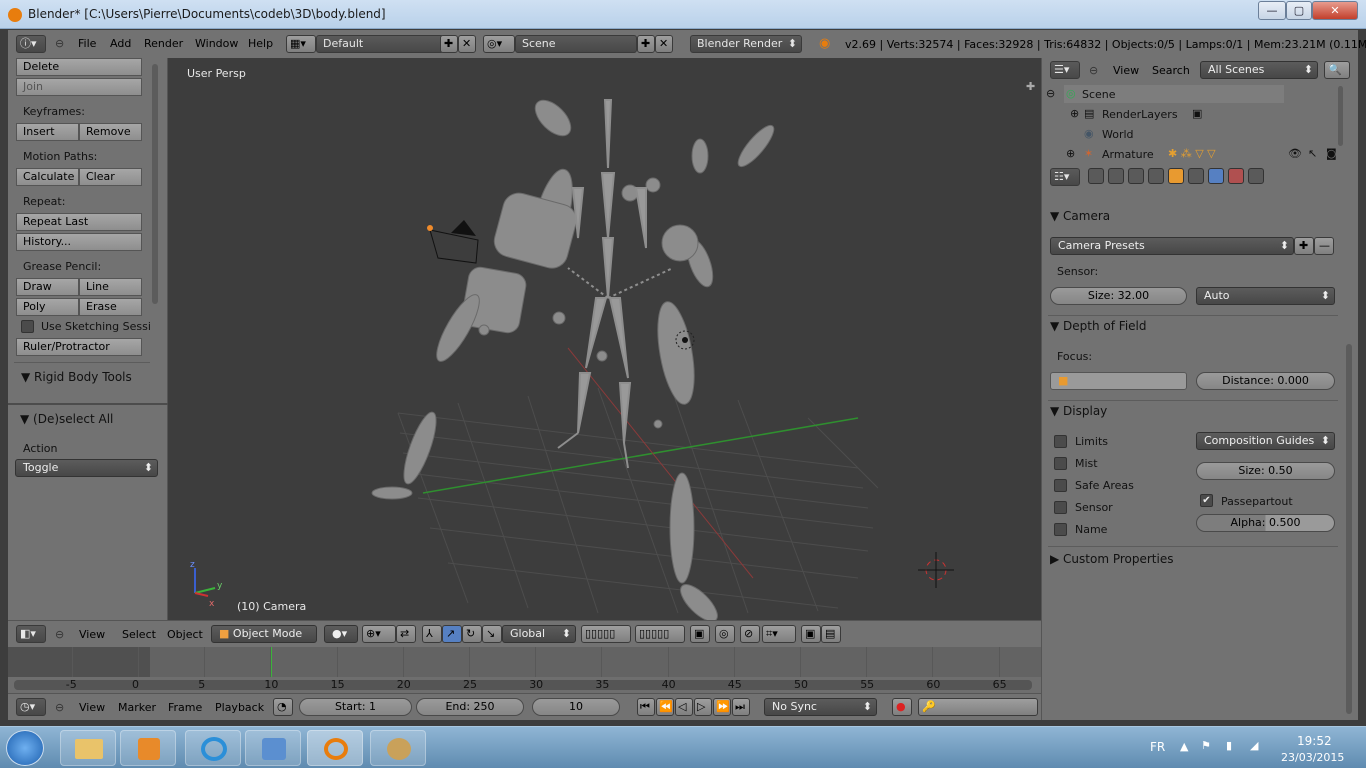 This screenshot has height=768, width=1366. Describe the element at coordinates (1337, 70) in the screenshot. I see `search-icon: 🔍` at that location.